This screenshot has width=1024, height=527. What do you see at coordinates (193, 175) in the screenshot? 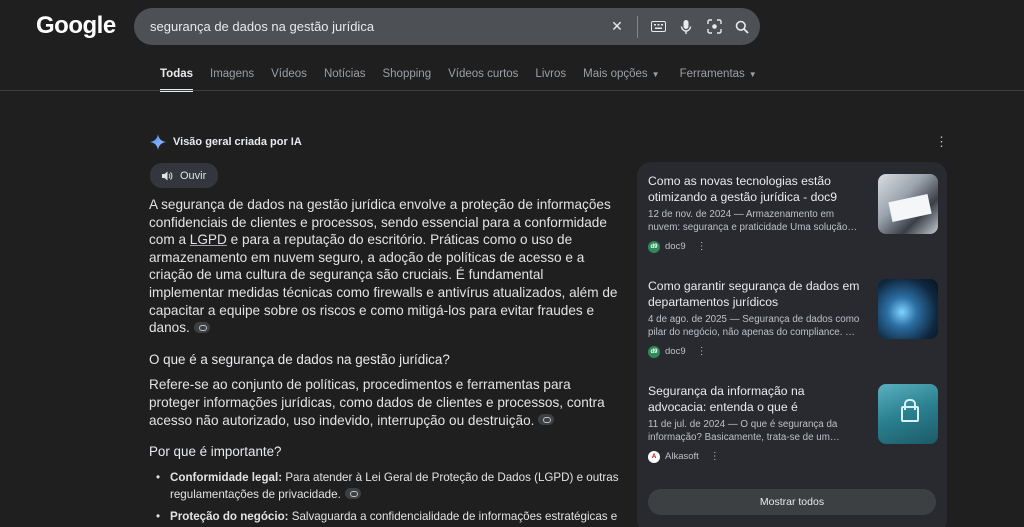
I see `listen-label: Ouvir` at bounding box center [193, 175].